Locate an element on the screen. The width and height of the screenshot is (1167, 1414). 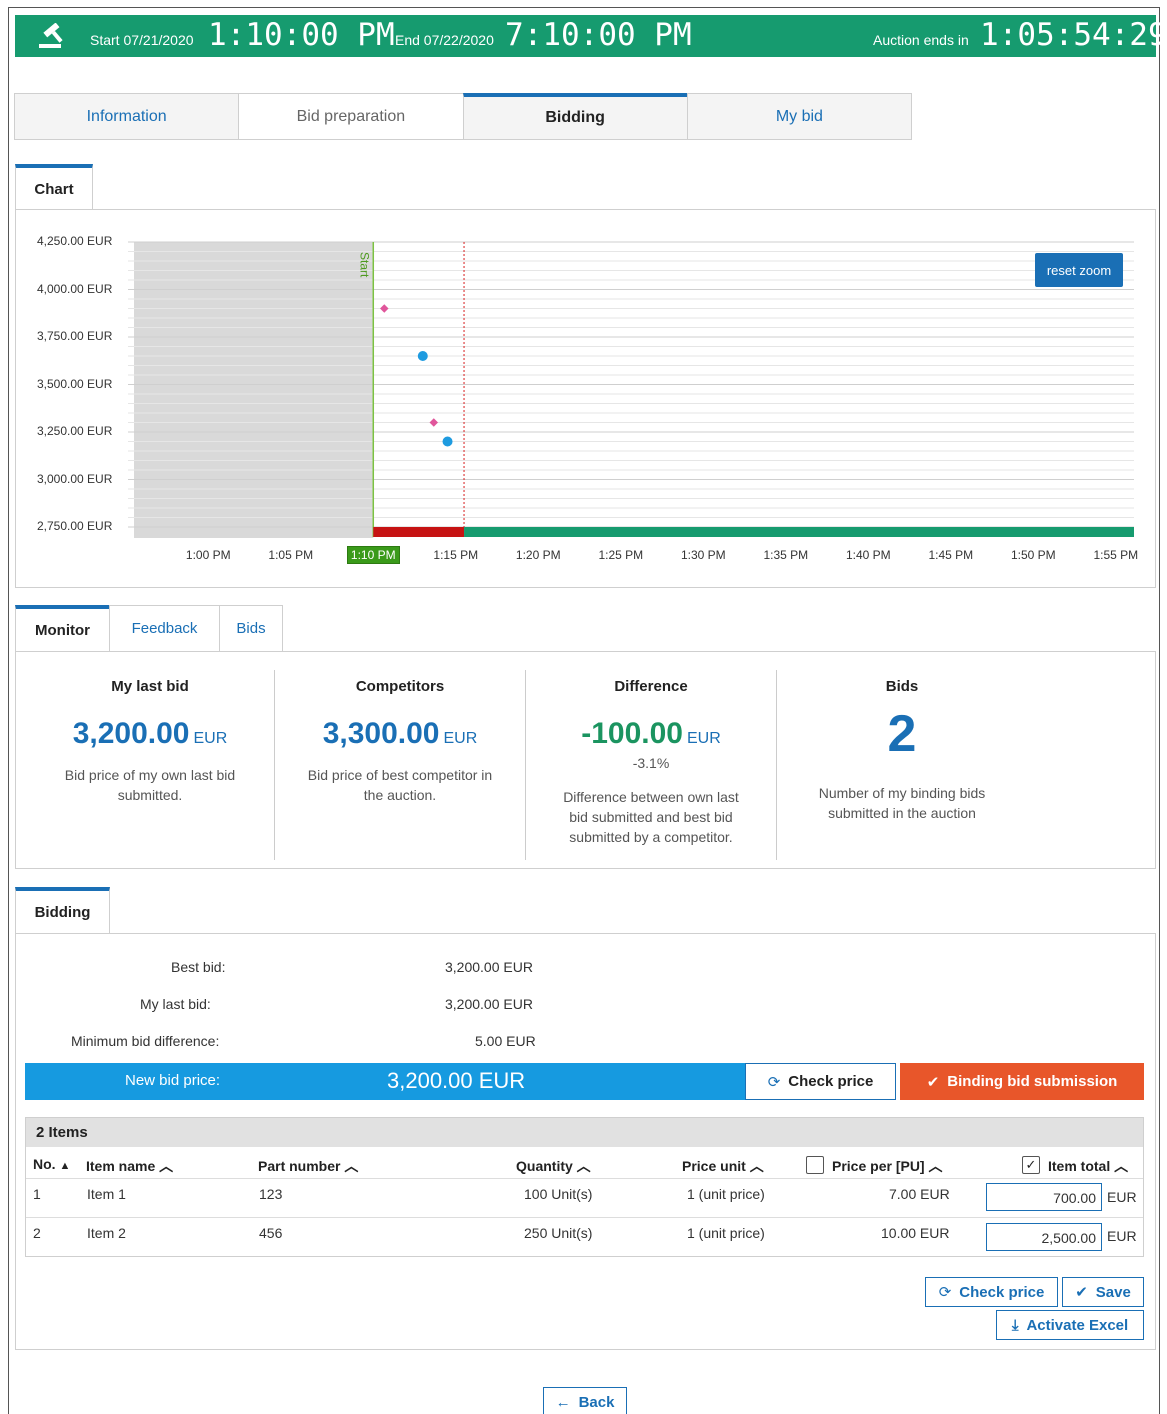
row2-price-per-pu: 10.00 EUR is located at coordinates (915, 1233).